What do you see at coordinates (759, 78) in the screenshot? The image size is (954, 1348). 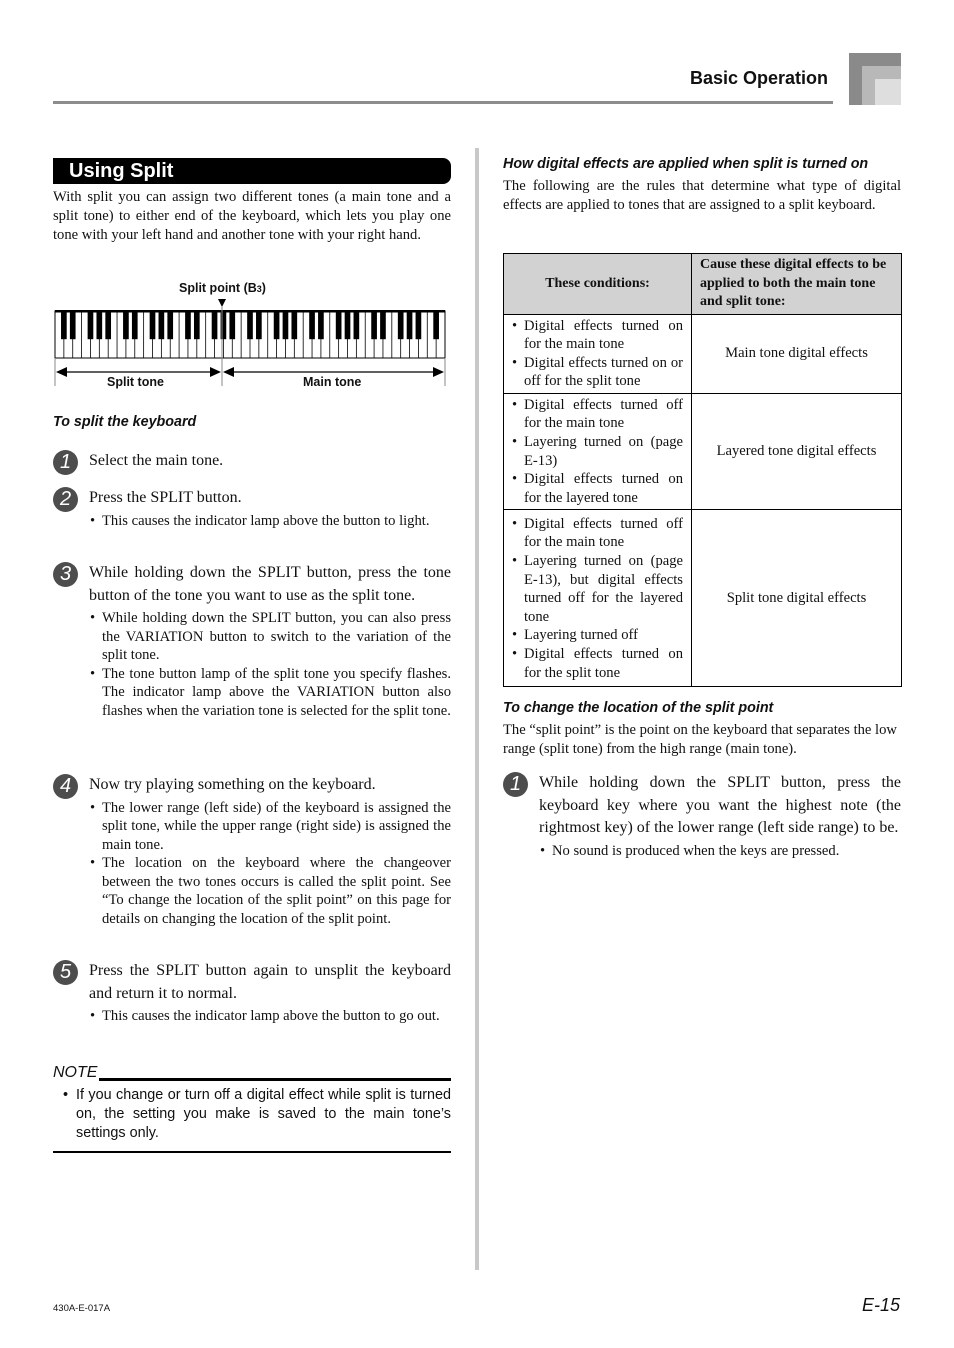 I see `page-section-title: Basic Operation` at bounding box center [759, 78].